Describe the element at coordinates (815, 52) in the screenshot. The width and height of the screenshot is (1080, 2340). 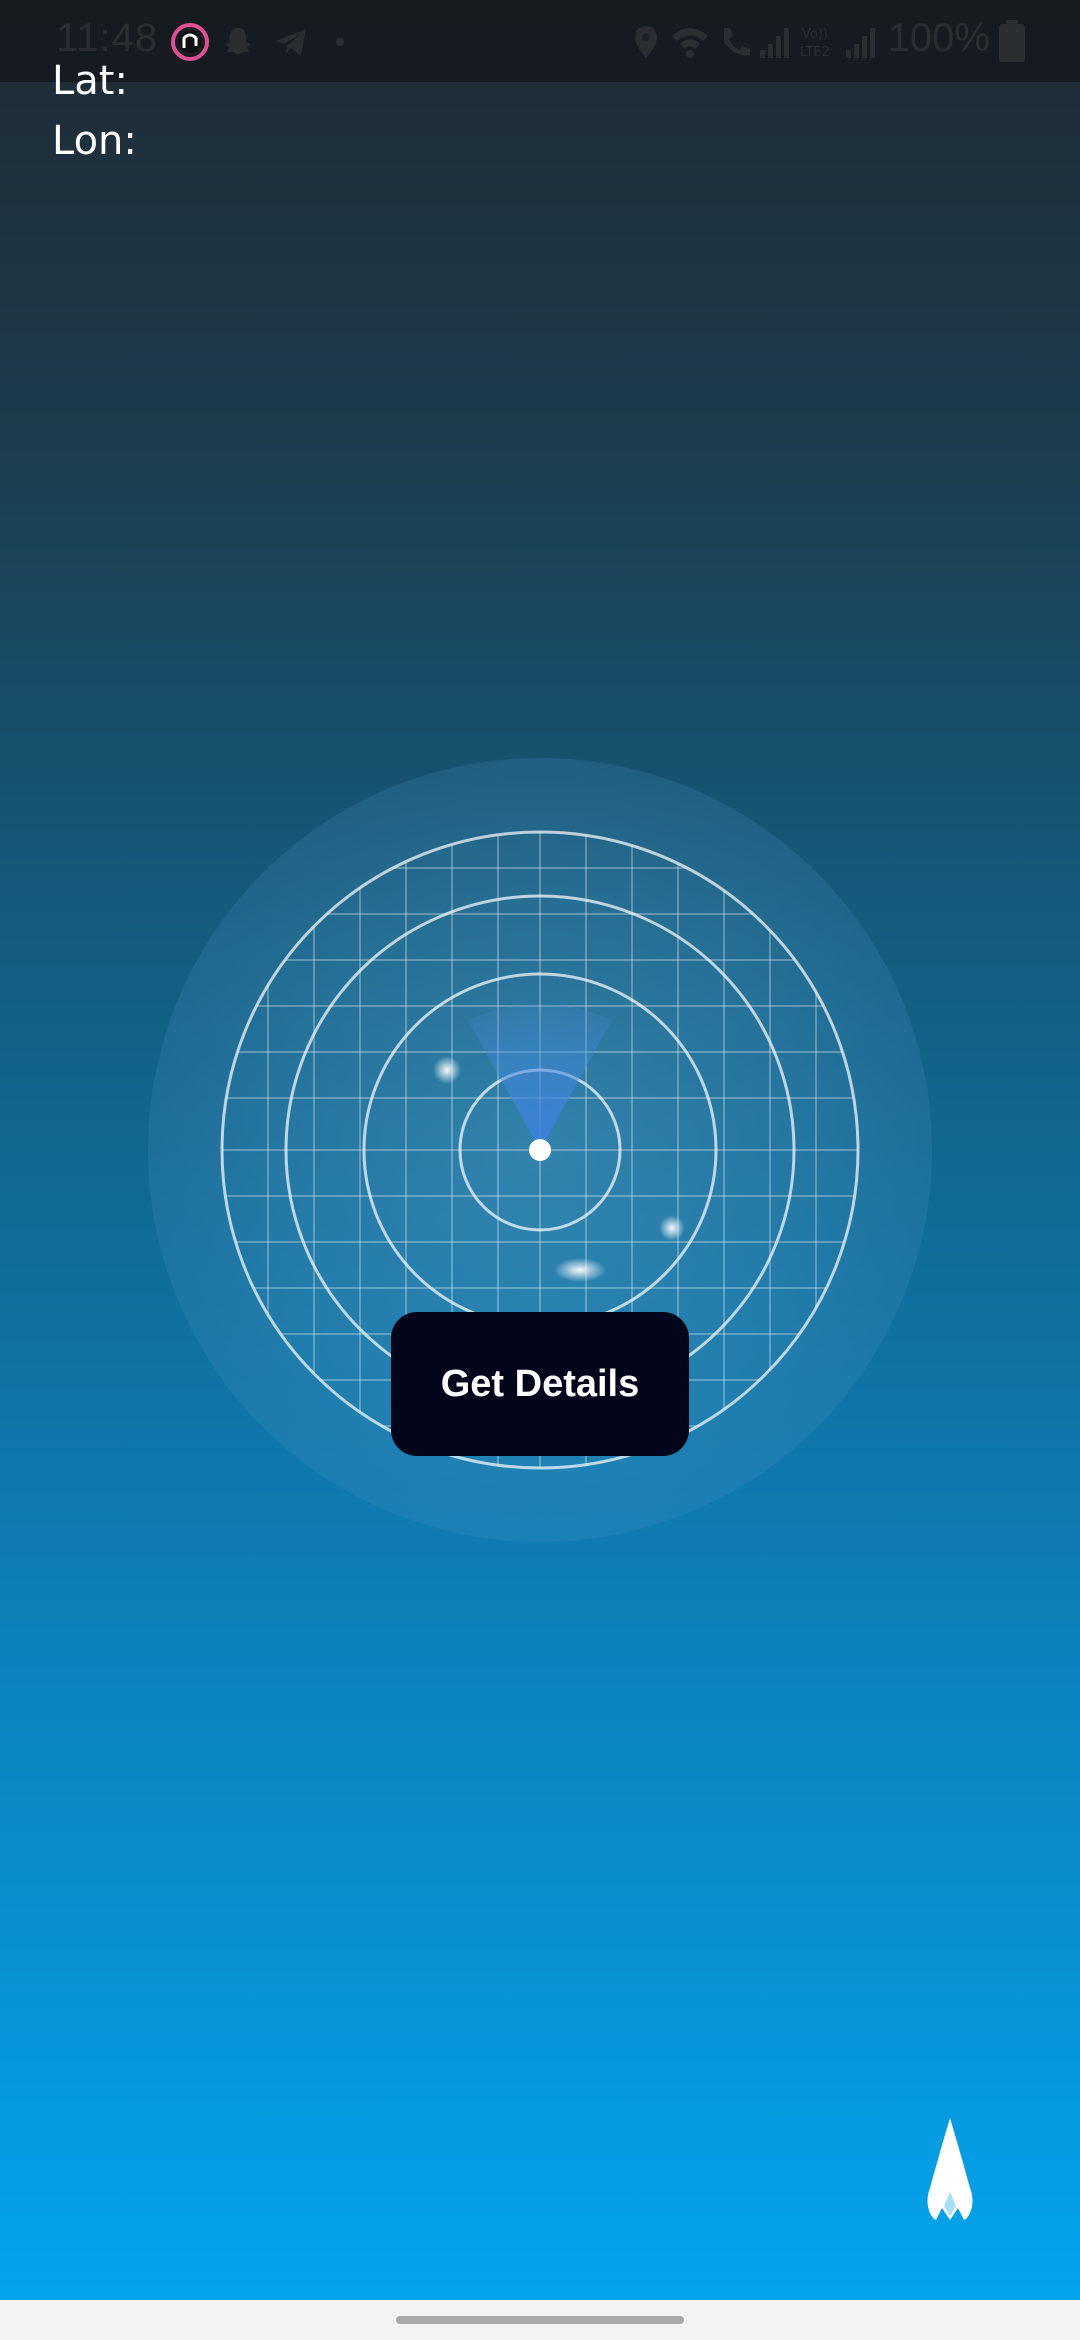
I see `svg-text: LTE2` at that location.